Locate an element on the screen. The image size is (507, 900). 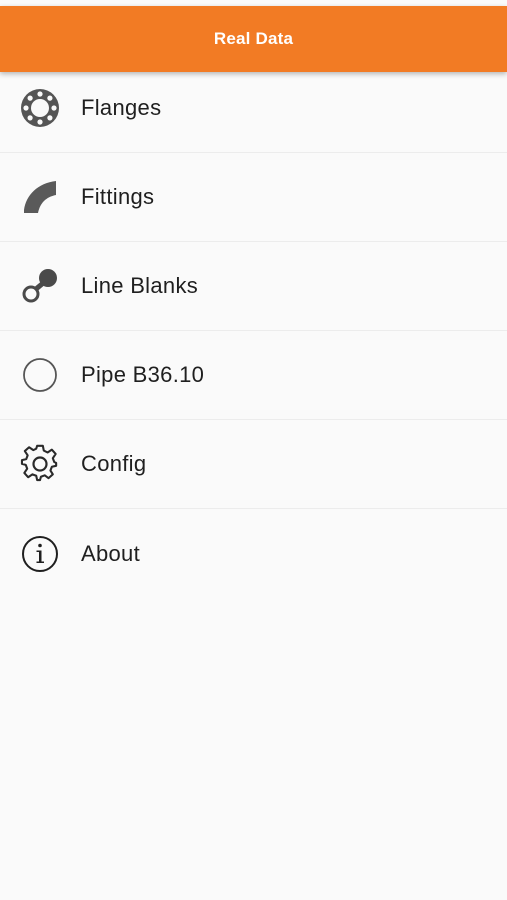
menu-item-label: Flanges is located at coordinates (121, 107).